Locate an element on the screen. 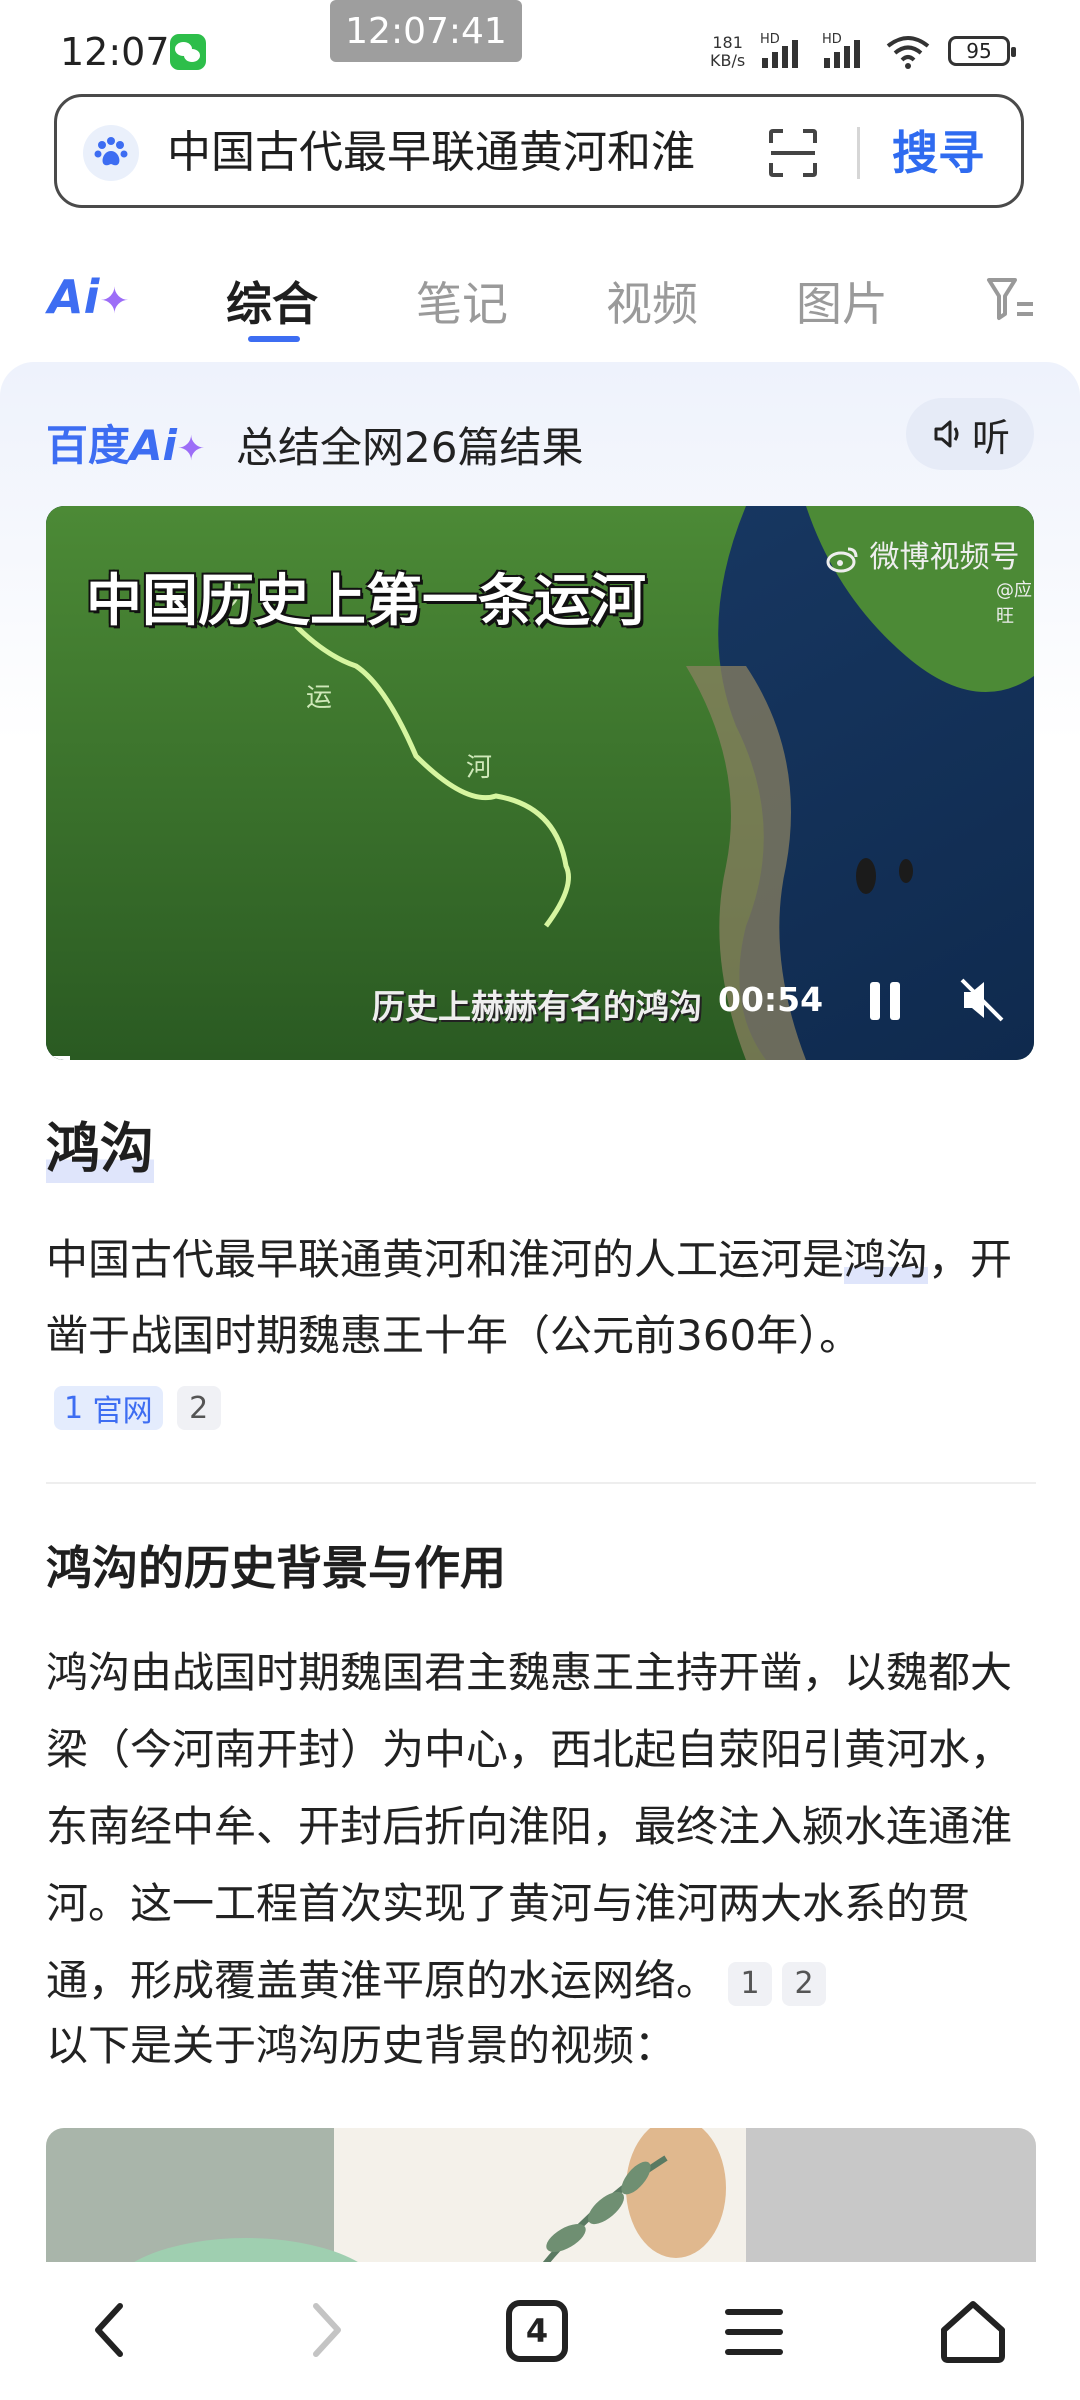 This screenshot has height=2400, width=1080. video-subtitle: 历史上赫赫有名的鸿沟 is located at coordinates (537, 1006).